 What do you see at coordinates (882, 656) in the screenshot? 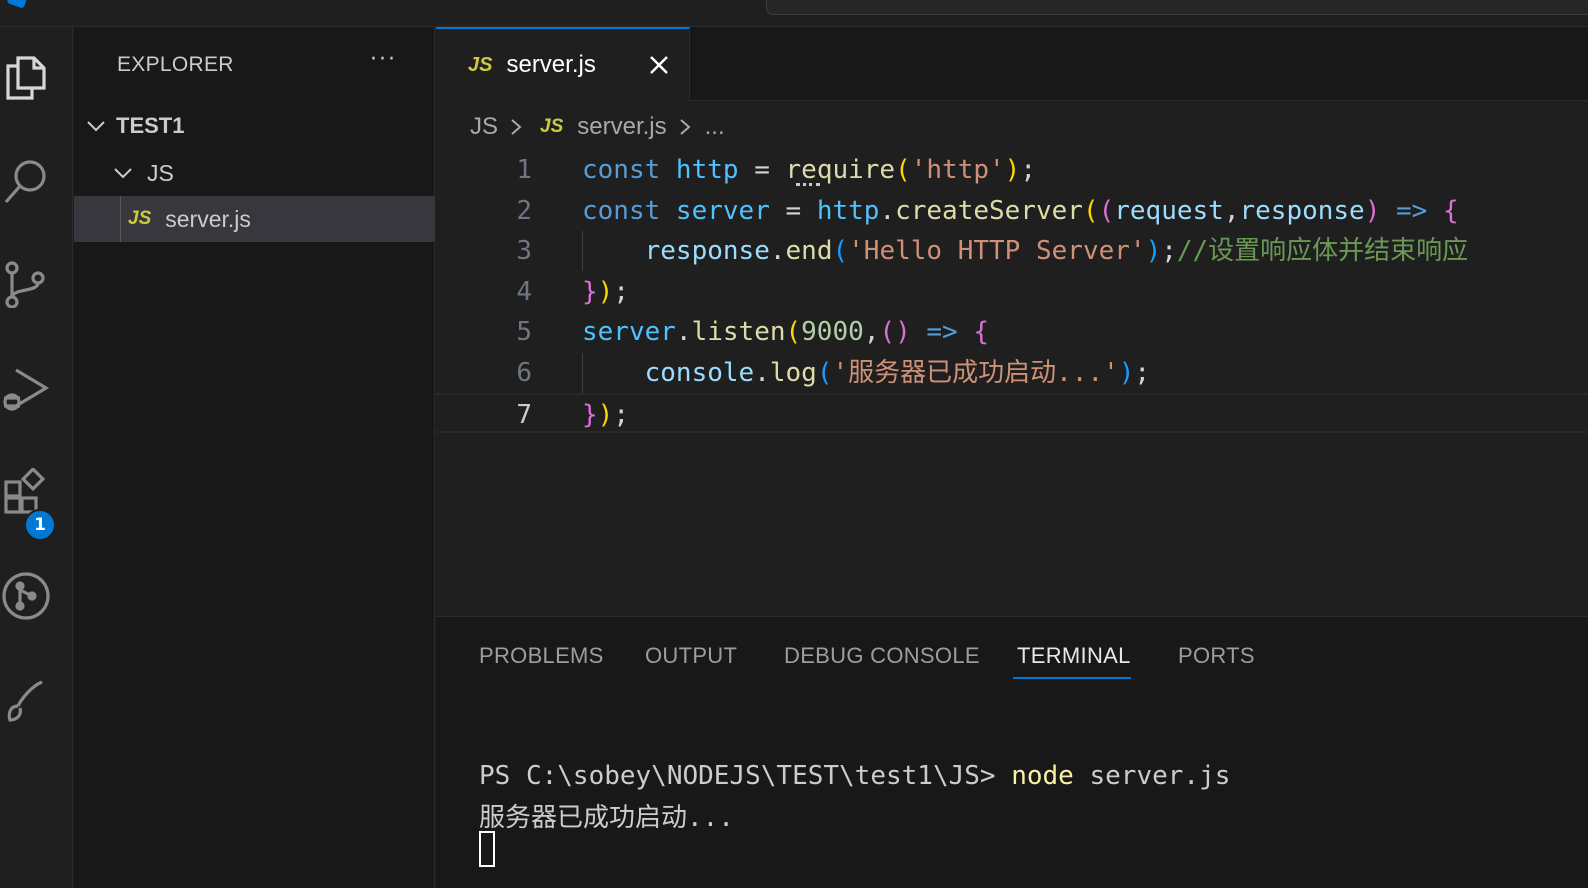
I see `tab-debug-console: DEBUG CONSOLE` at bounding box center [882, 656].